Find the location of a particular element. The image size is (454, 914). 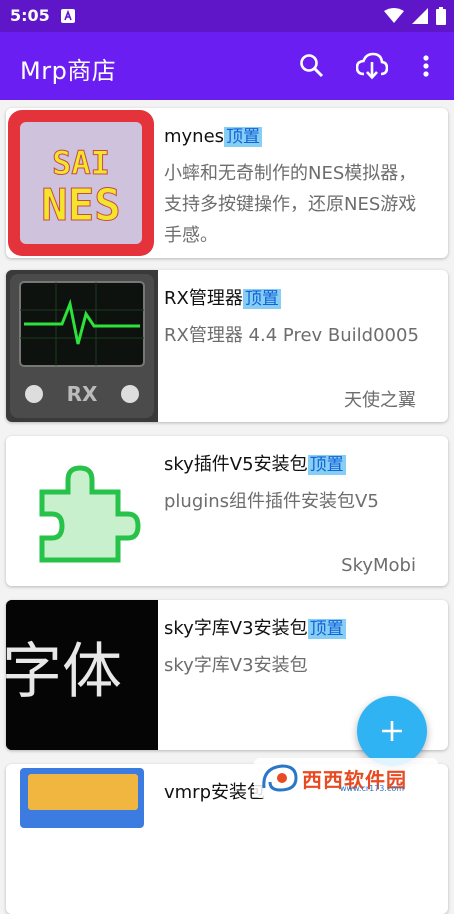

thumb-text: 字体 is located at coordinates (64, 672).